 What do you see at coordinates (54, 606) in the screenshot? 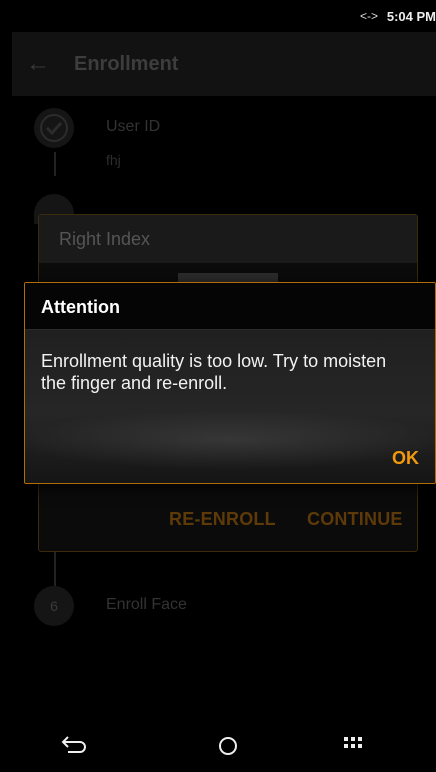
I see `step-circle-6: 6` at bounding box center [54, 606].